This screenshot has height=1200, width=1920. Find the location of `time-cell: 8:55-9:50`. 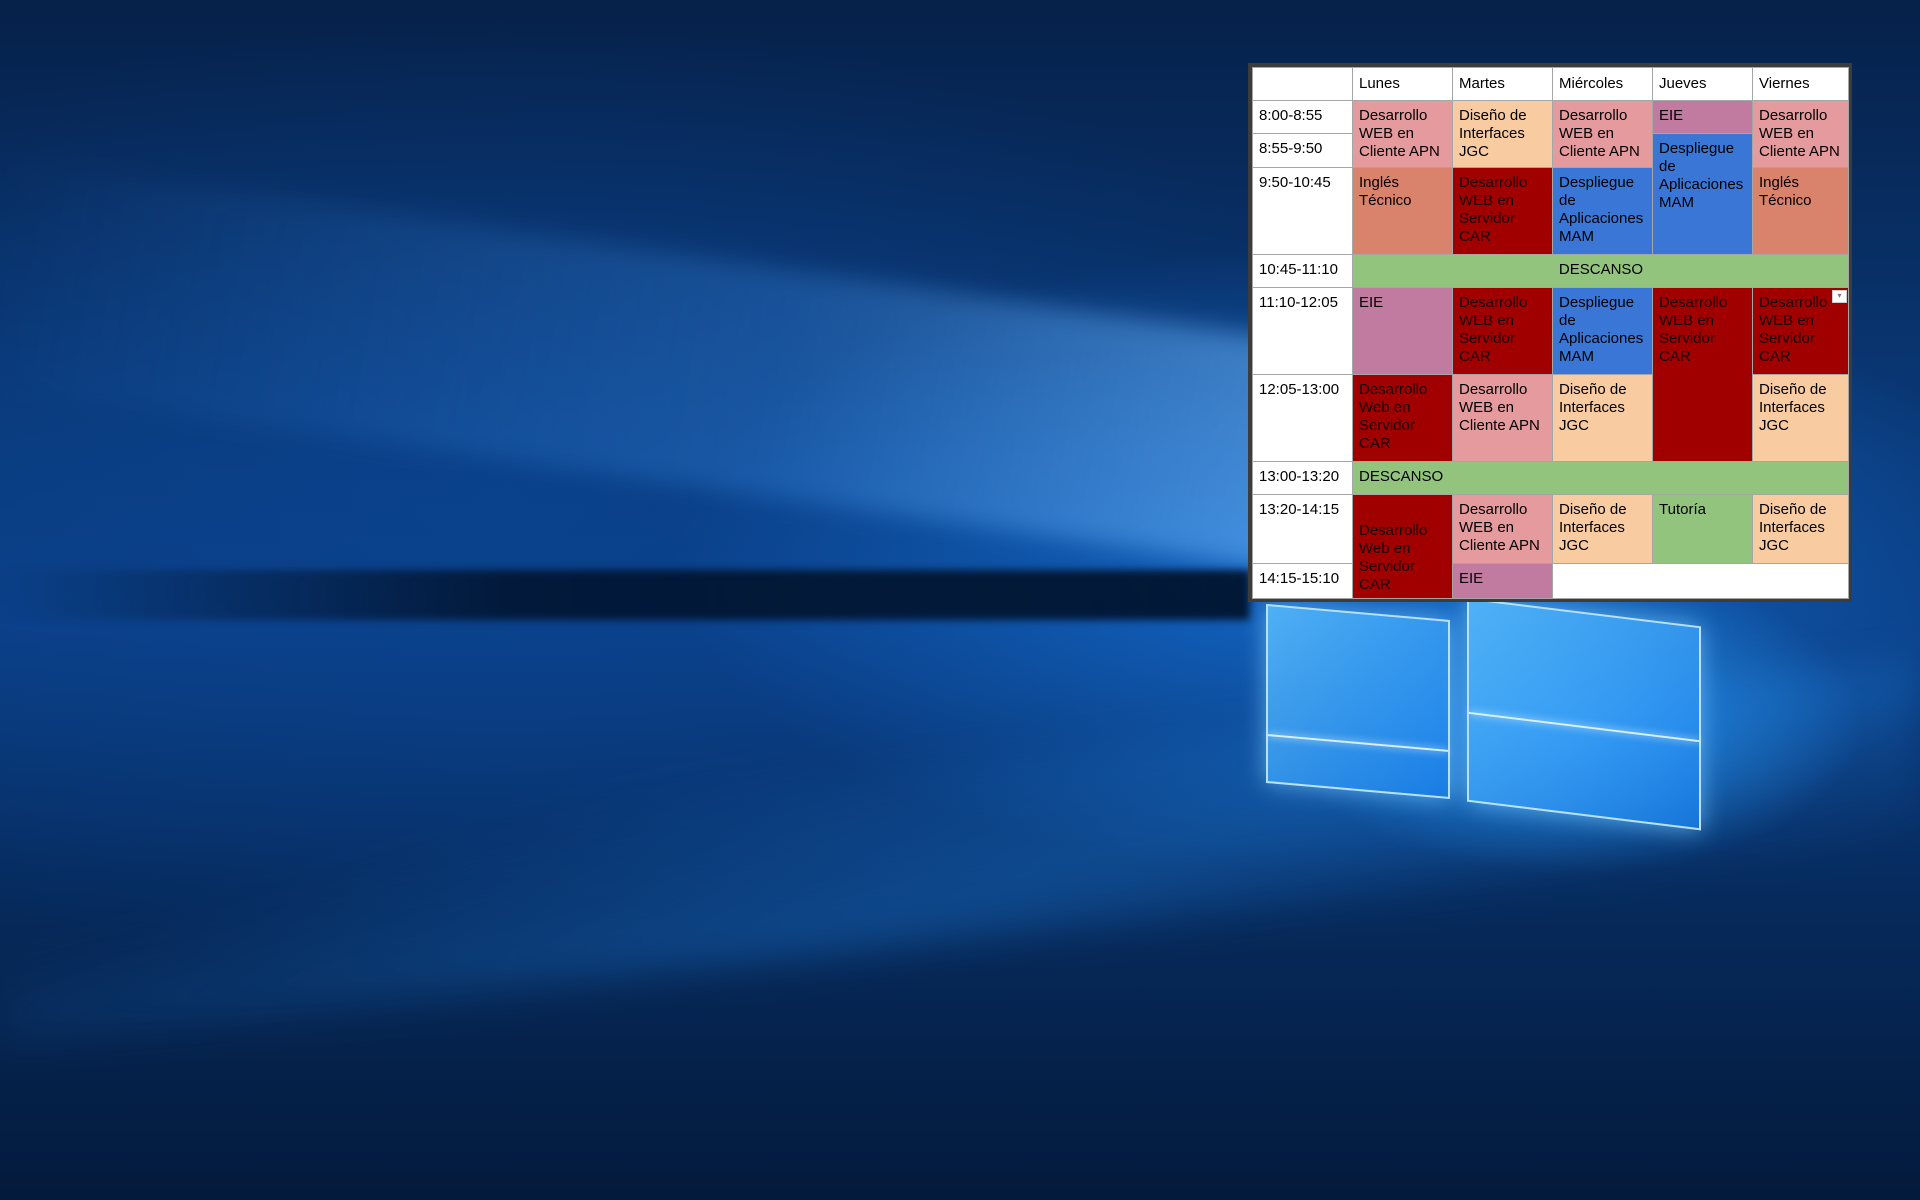

time-cell: 8:55-9:50 is located at coordinates (1302, 150).